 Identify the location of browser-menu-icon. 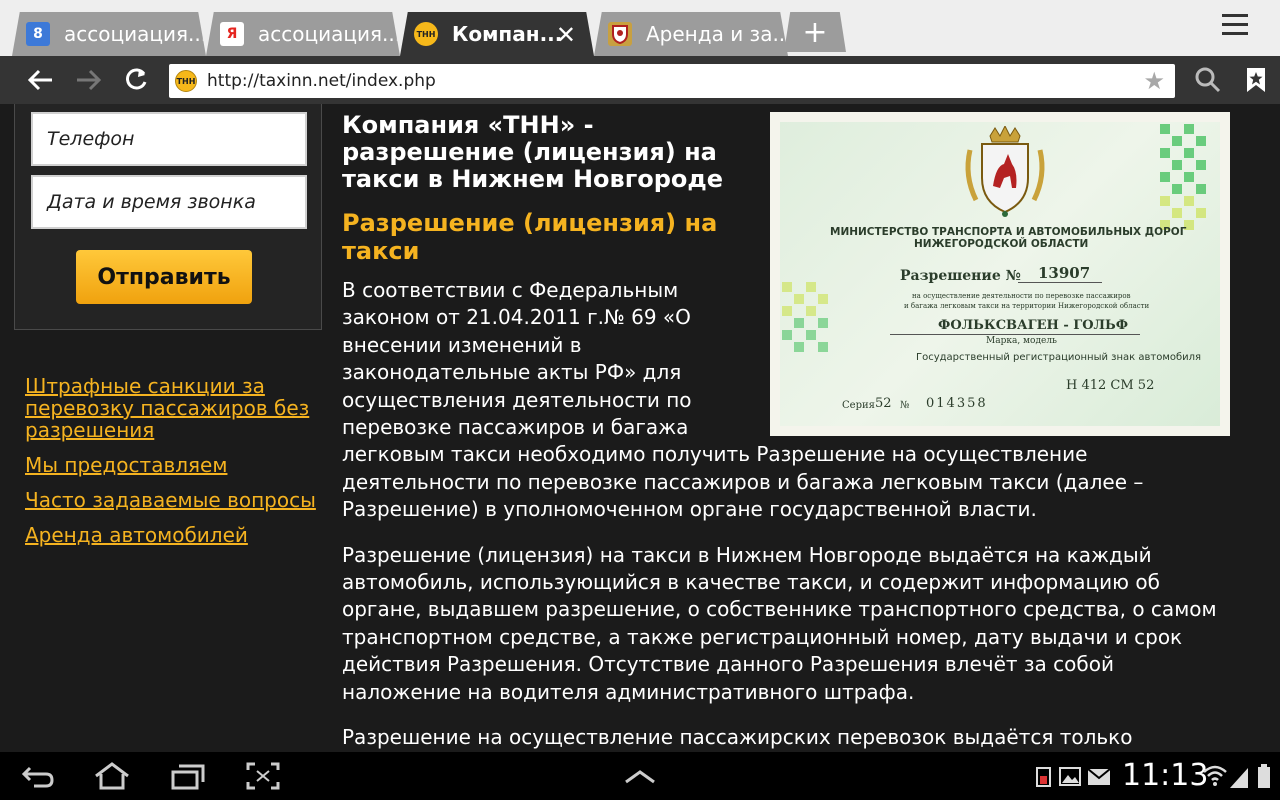
(1238, 28).